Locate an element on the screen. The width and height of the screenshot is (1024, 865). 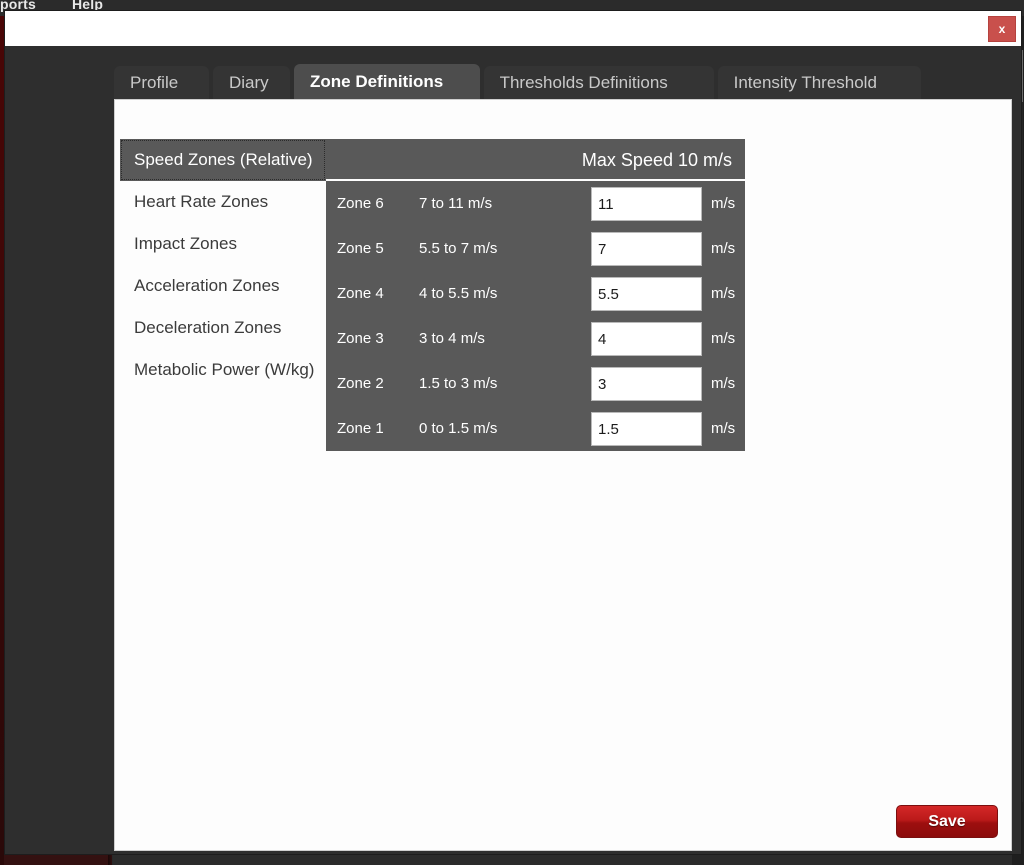
zone-row-name: Zone 2 is located at coordinates (360, 383).